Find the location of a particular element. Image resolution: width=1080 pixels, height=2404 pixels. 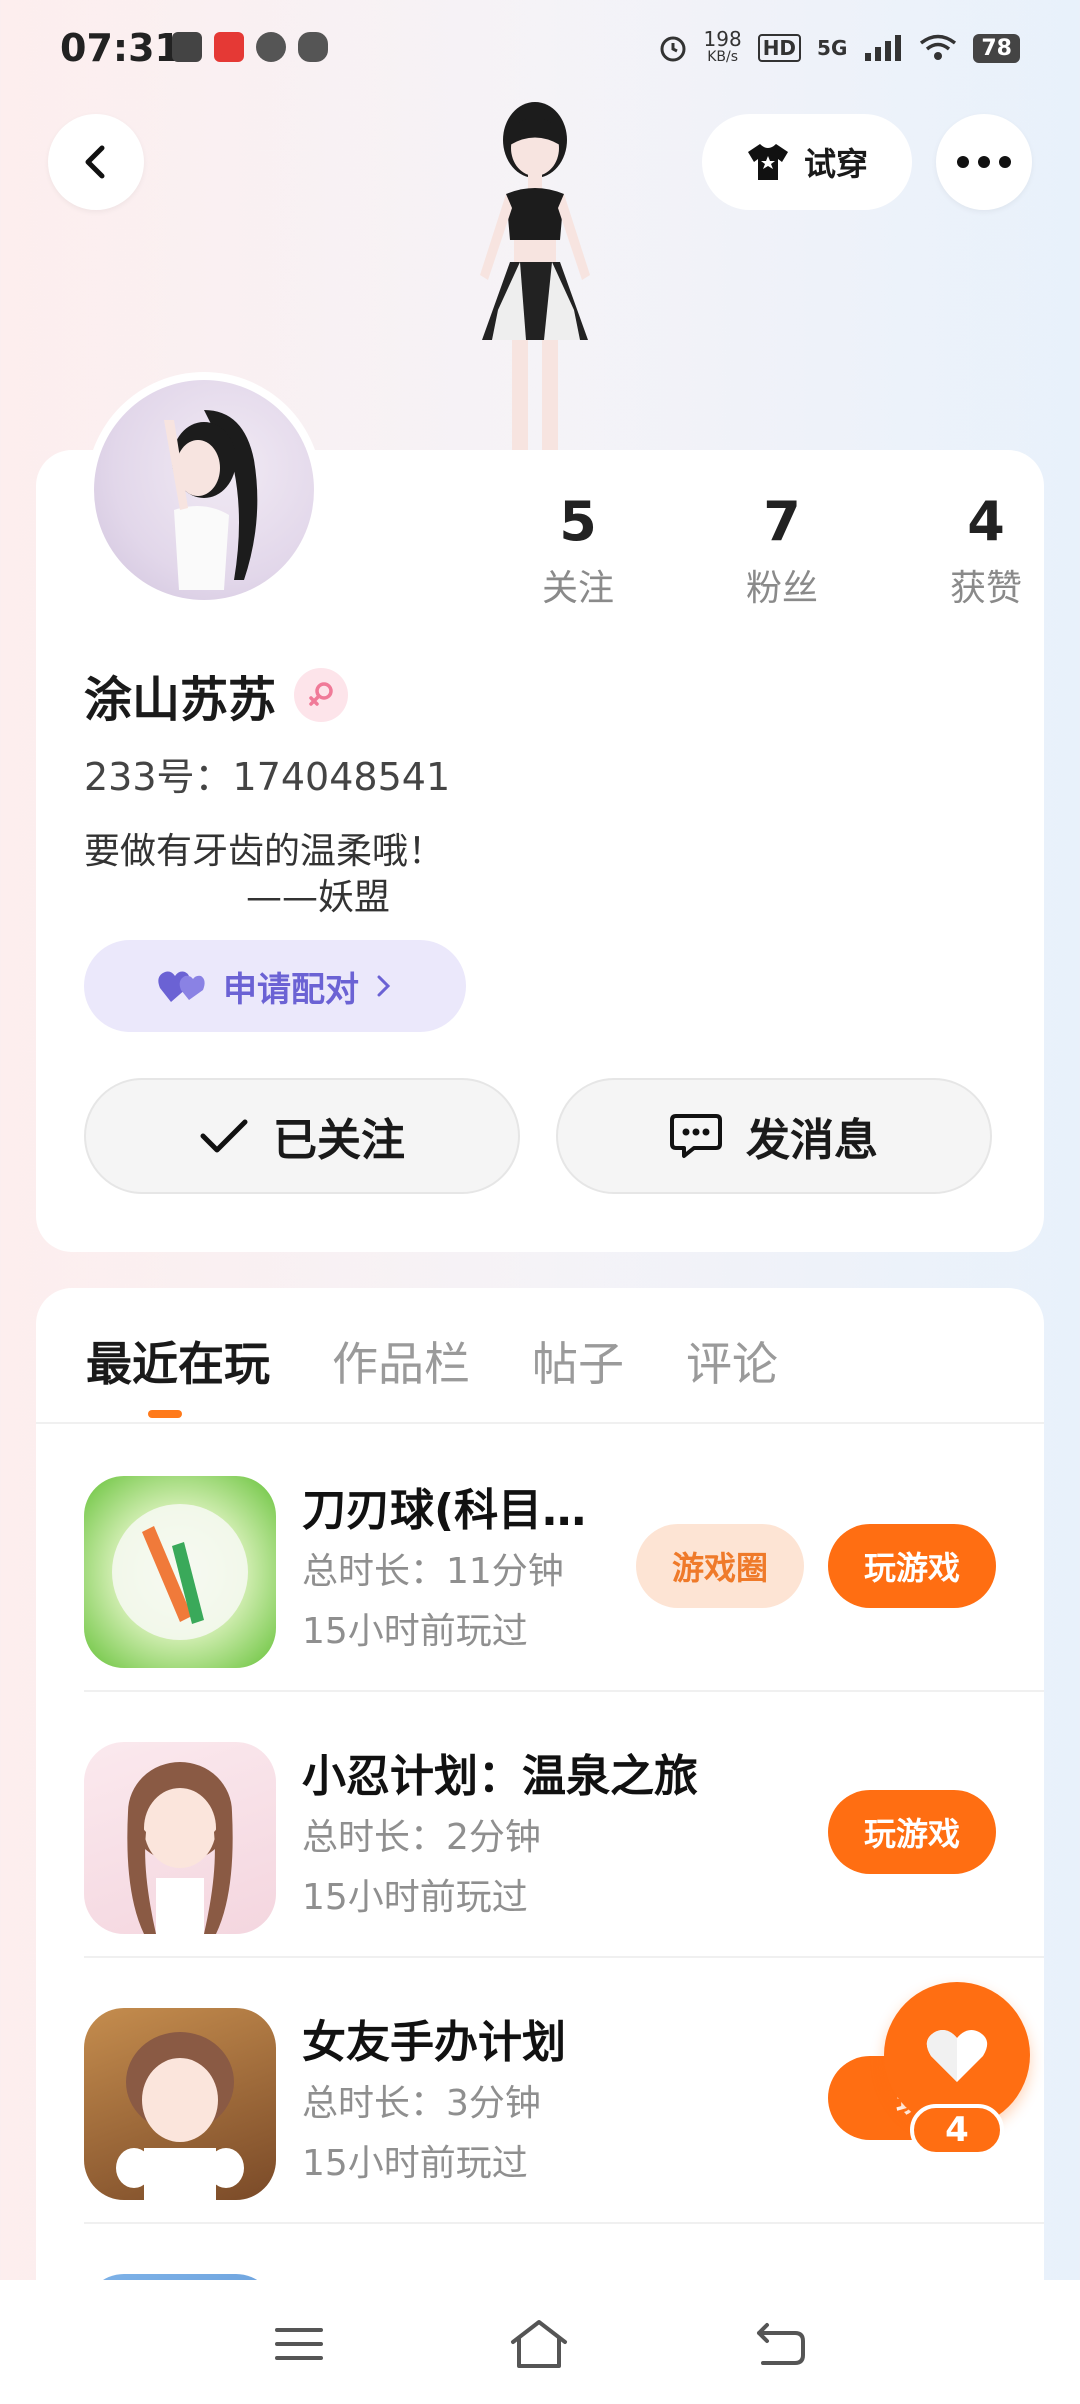

tab-posts: 帖子 is located at coordinates (578, 1361).